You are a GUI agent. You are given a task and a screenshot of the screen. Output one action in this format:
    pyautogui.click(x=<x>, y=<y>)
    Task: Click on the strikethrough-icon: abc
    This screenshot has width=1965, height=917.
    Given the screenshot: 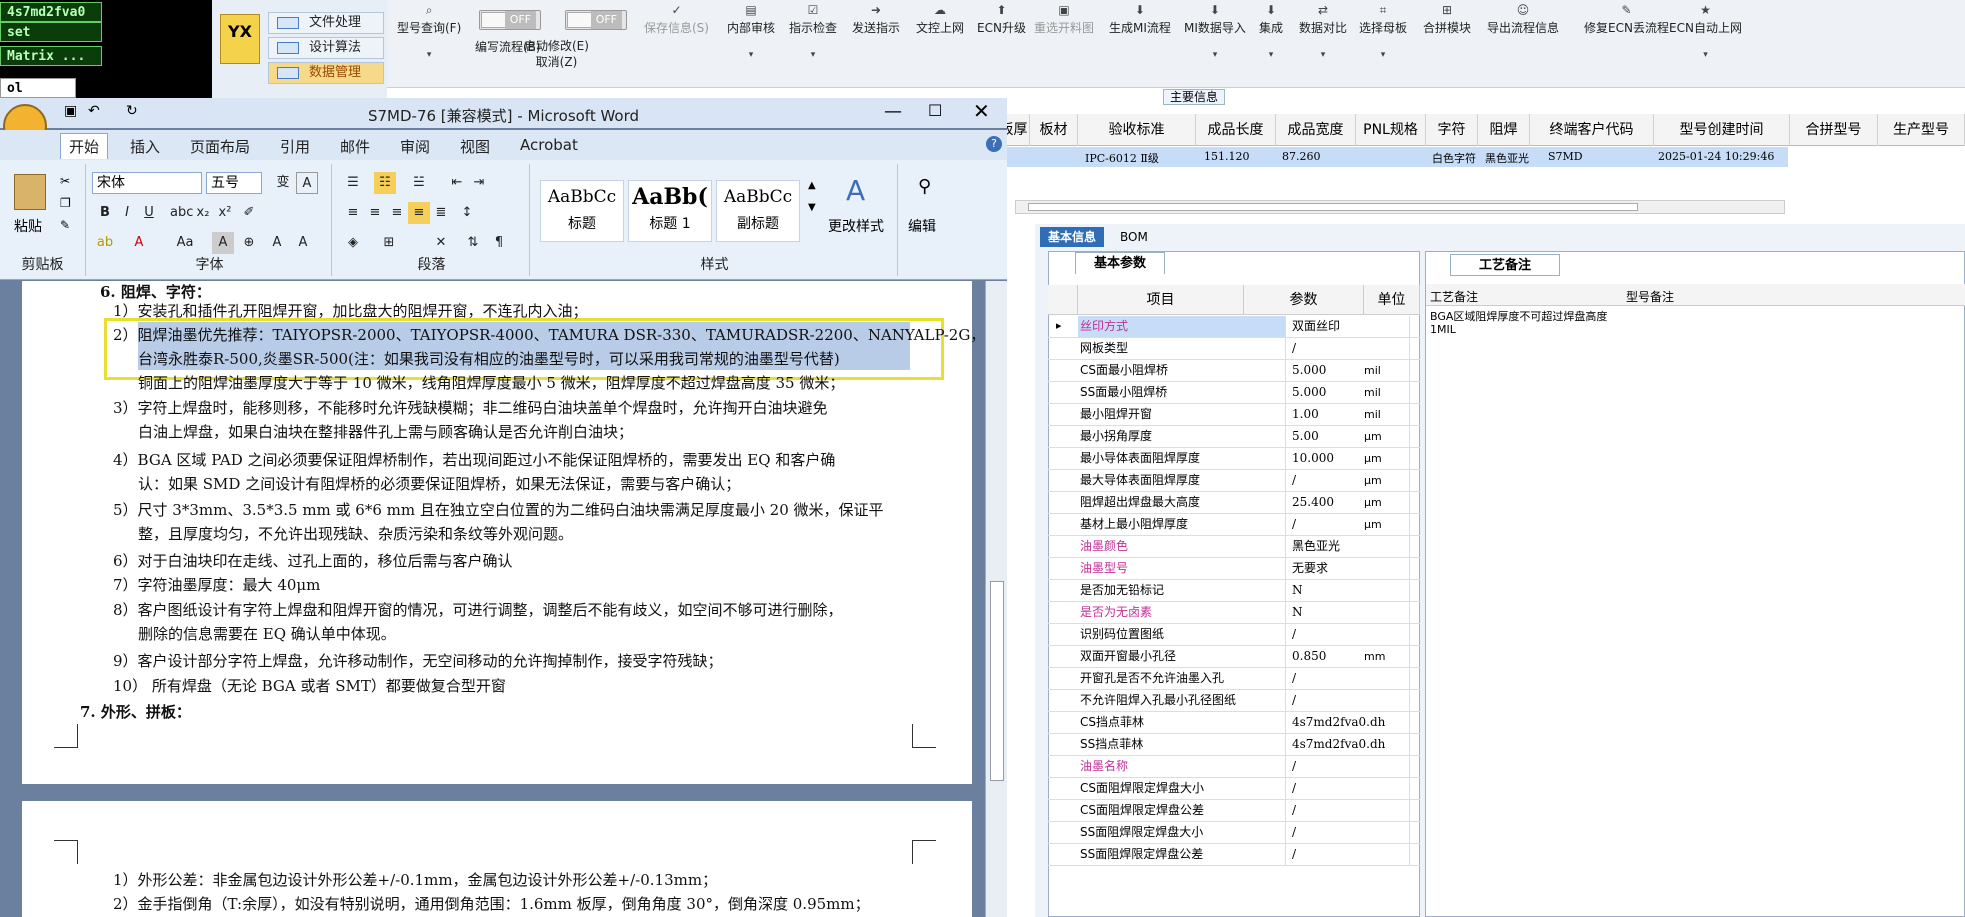 What is the action you would take?
    pyautogui.click(x=181, y=213)
    